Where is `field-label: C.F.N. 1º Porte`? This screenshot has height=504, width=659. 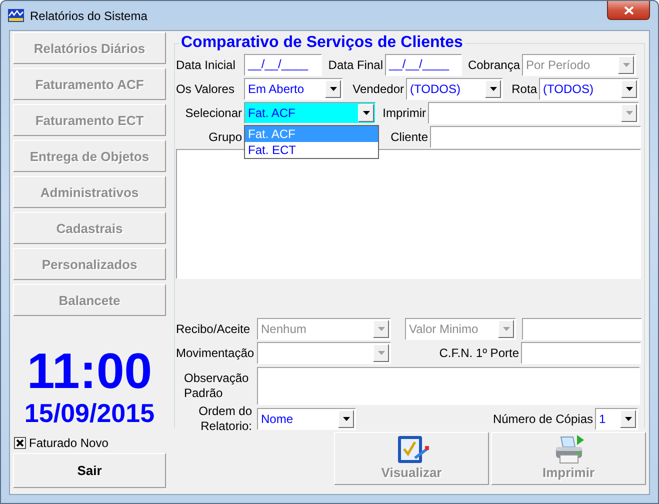 field-label: C.F.N. 1º Porte is located at coordinates (479, 353).